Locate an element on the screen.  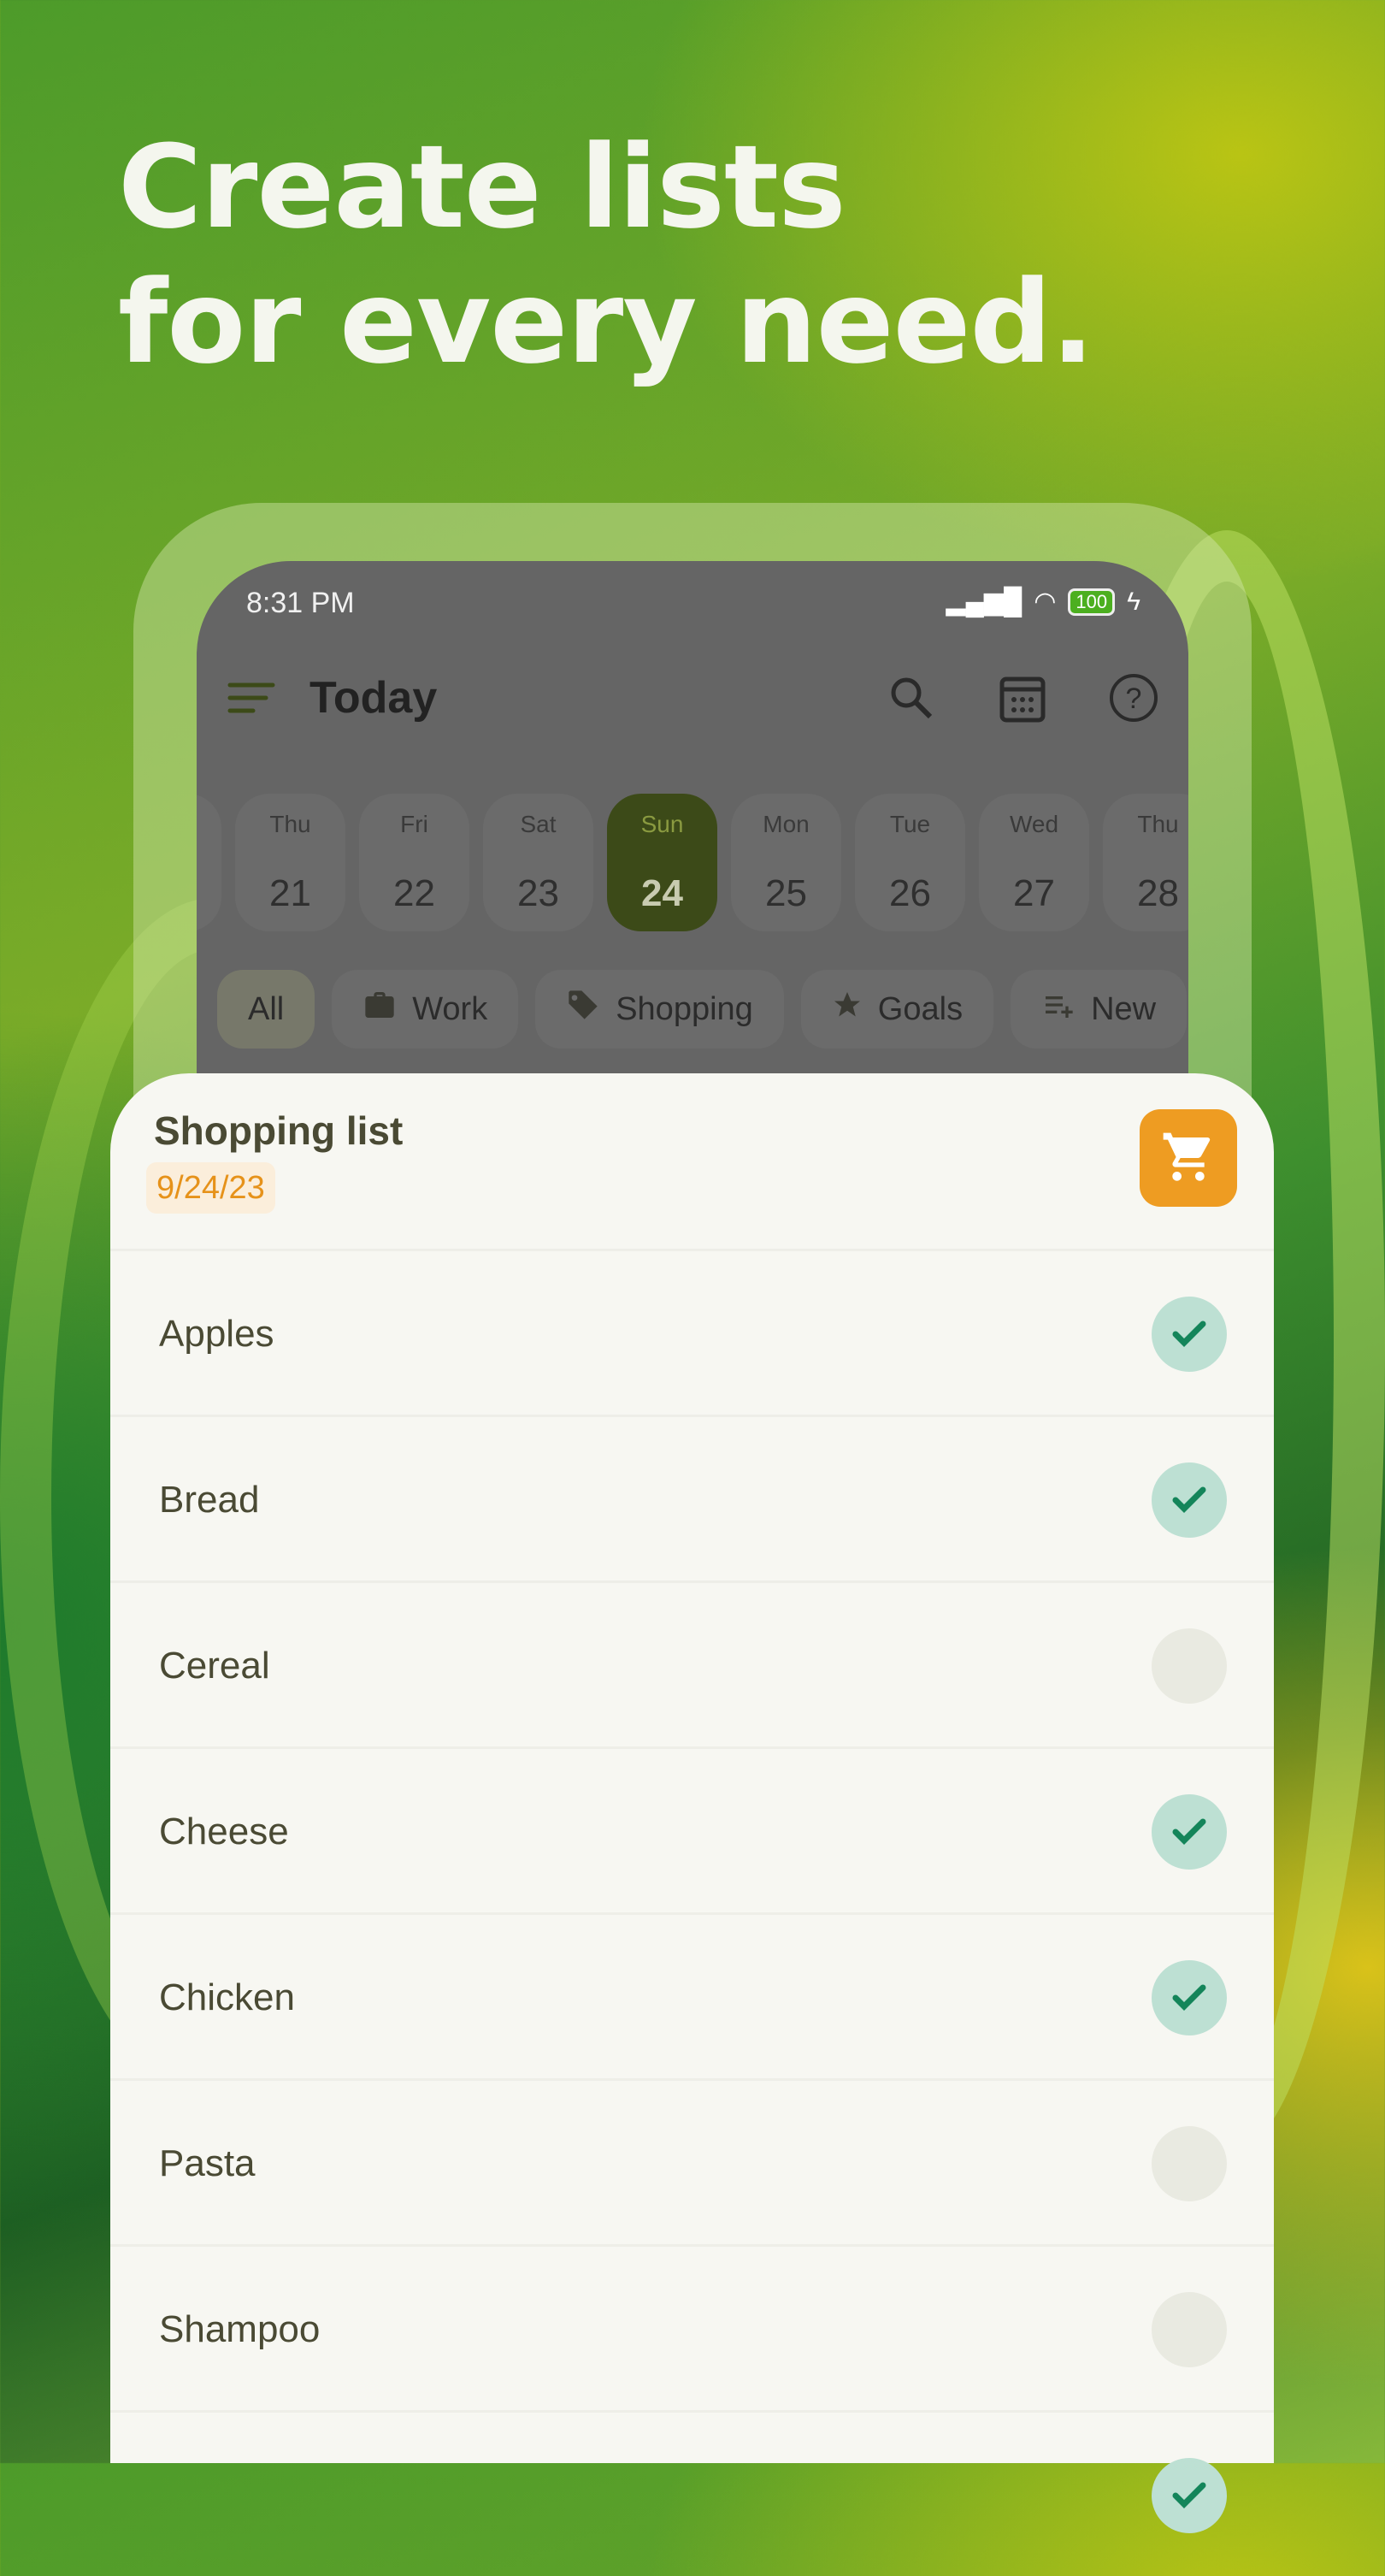
date-number: 21 is located at coordinates (290, 893).